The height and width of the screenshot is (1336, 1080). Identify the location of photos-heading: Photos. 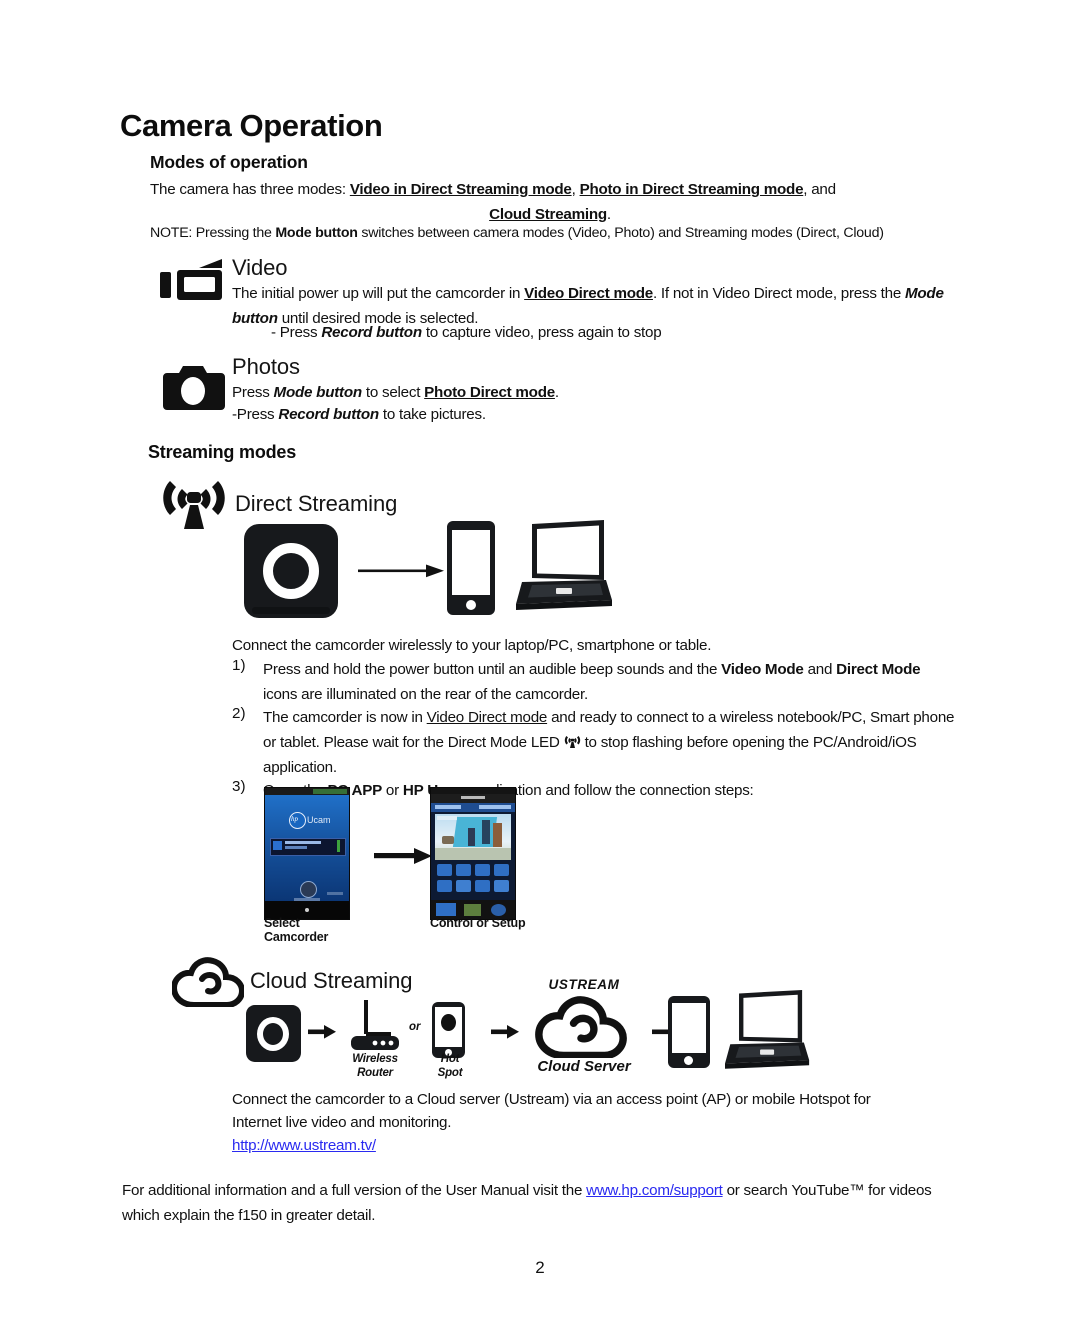
(266, 366).